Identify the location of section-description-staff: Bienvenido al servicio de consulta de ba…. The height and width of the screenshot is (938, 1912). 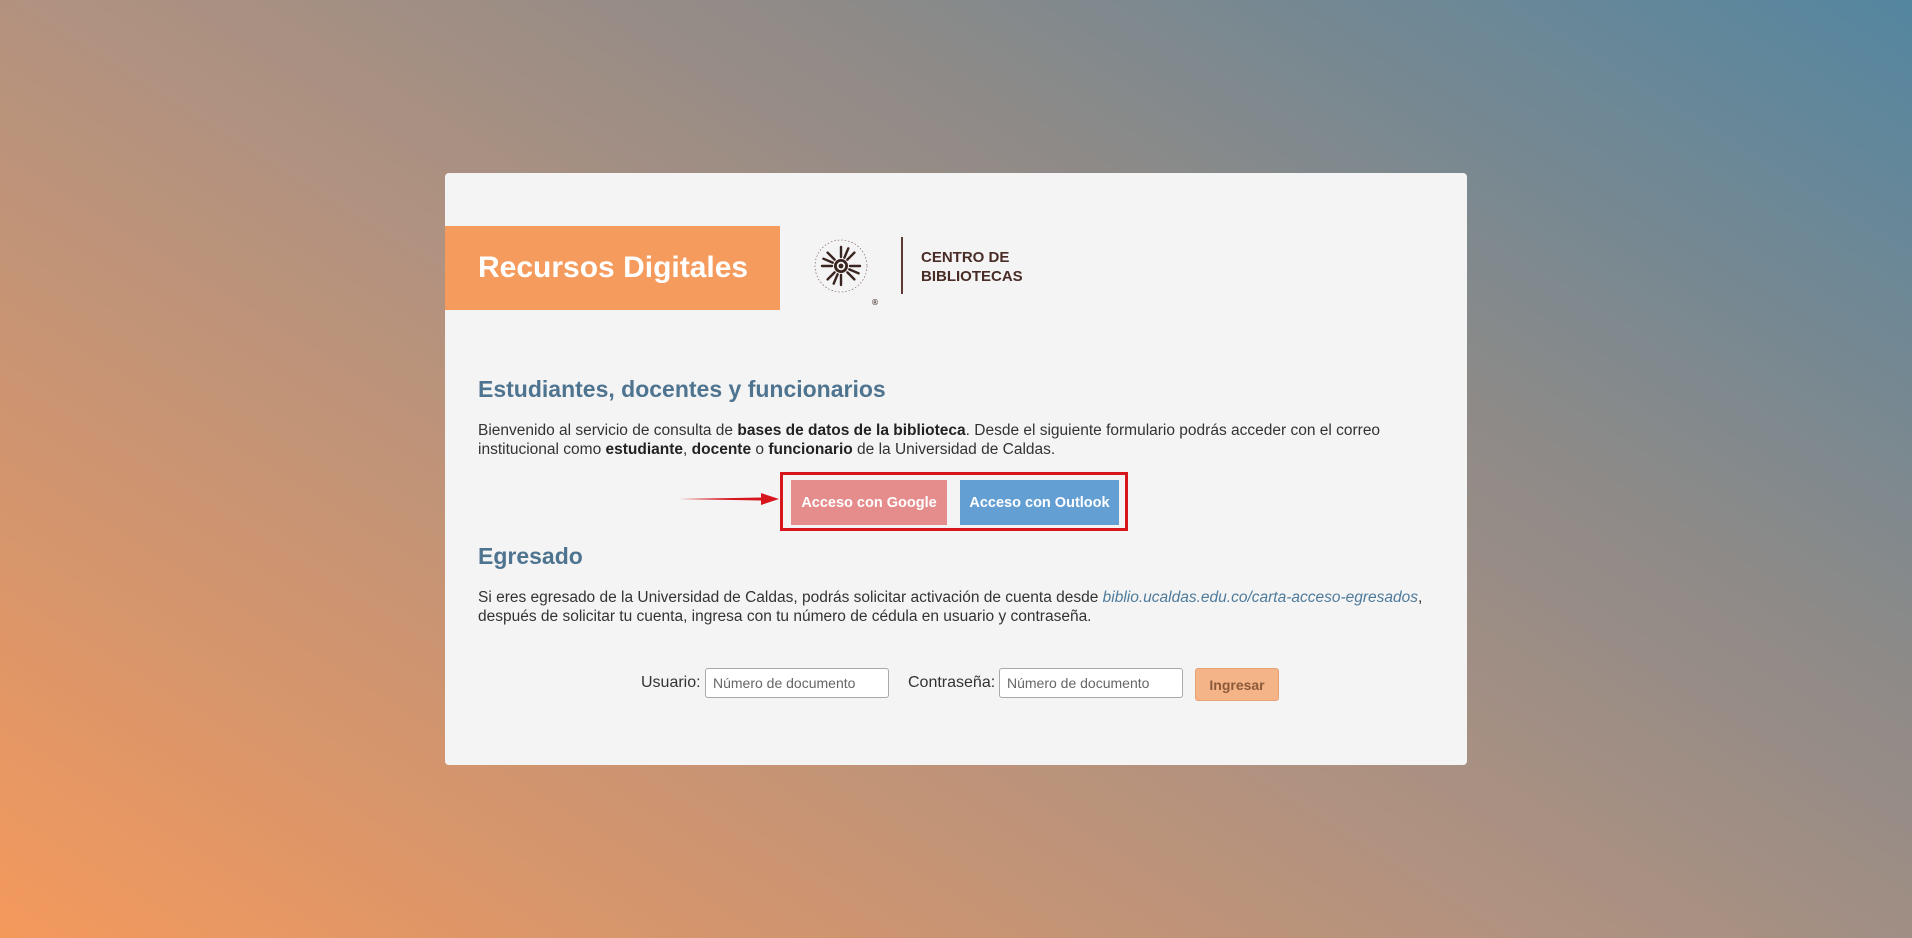
(929, 440).